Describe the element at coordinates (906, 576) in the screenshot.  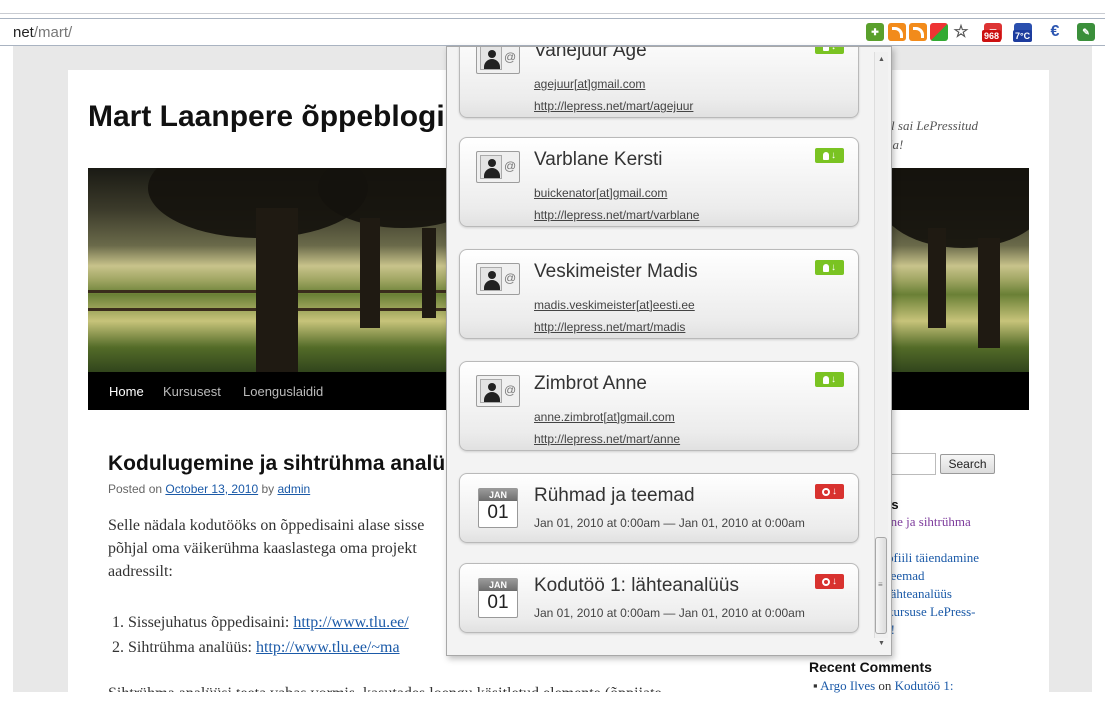
I see `recent-post-link: teemad` at that location.